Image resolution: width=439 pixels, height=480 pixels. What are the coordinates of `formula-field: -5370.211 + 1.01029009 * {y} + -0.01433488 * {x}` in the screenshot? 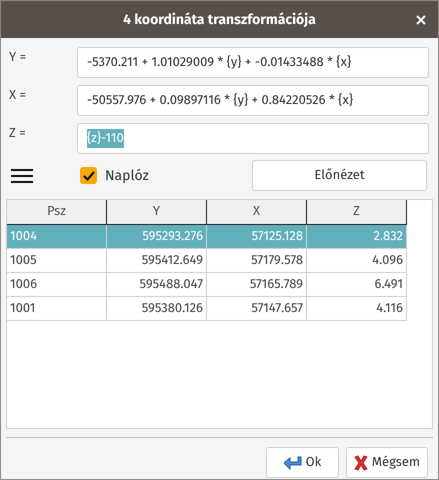 It's located at (253, 62).